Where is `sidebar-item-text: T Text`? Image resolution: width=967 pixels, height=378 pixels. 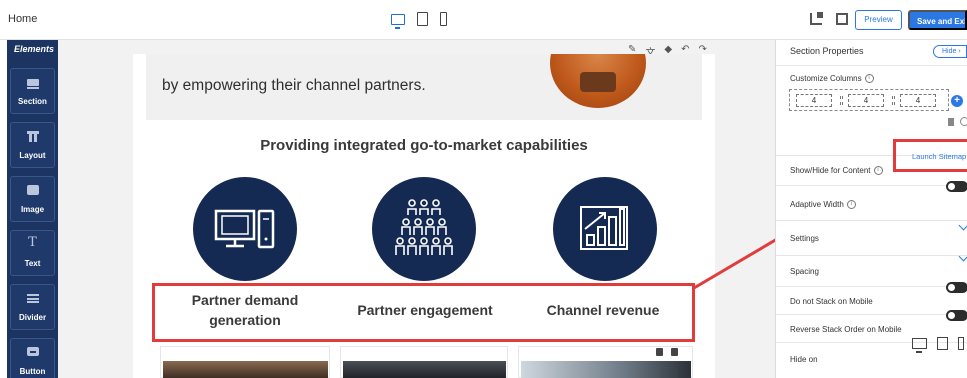 sidebar-item-text: T Text is located at coordinates (32, 253).